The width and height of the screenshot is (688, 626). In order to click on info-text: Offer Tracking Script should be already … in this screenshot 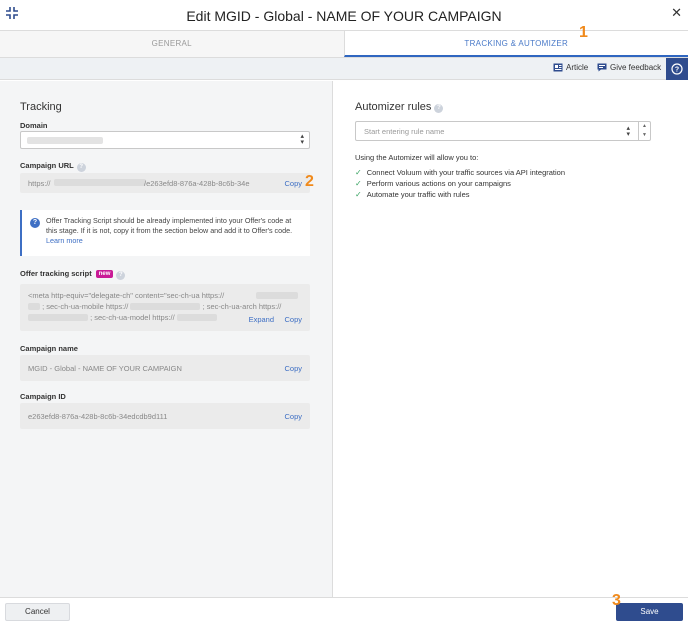, I will do `click(169, 225)`.